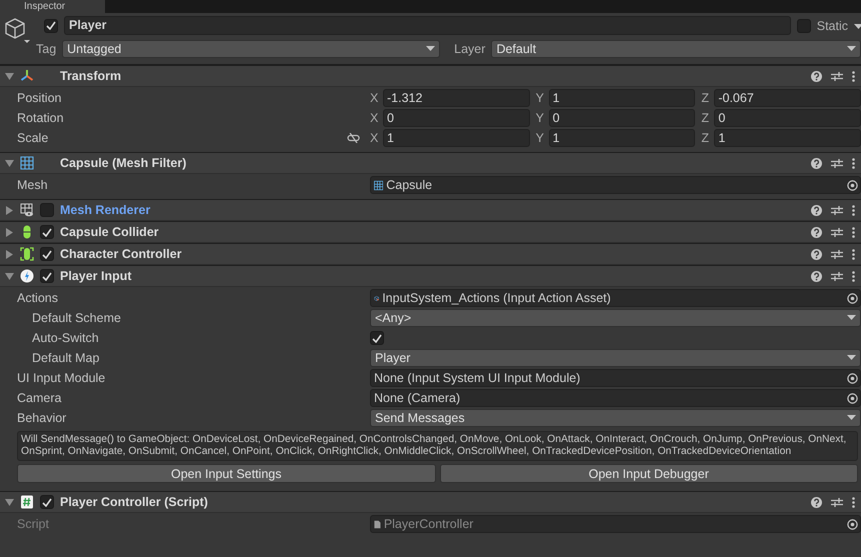  What do you see at coordinates (615, 418) in the screenshot?
I see `dropdown: Send Messages` at bounding box center [615, 418].